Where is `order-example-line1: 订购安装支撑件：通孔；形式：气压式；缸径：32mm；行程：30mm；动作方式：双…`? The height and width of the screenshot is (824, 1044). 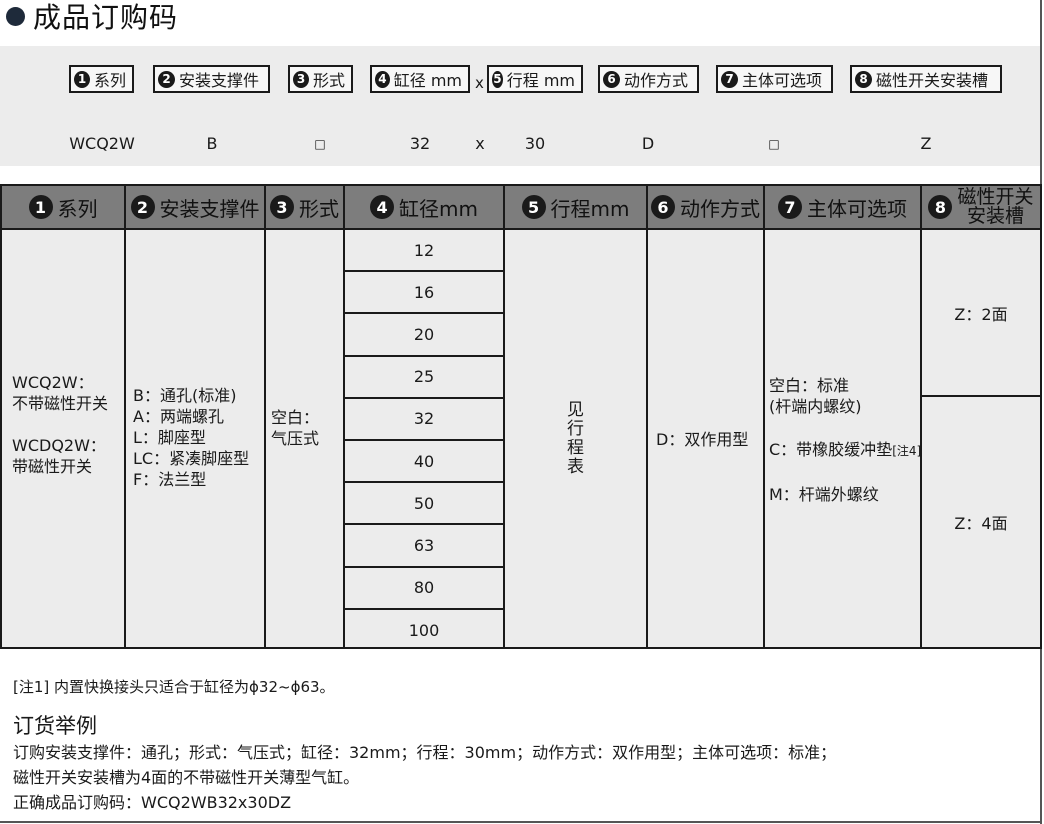 order-example-line1: 订购安装支撑件：通孔；形式：气压式；缸径：32mm；行程：30mm；动作方式：双… is located at coordinates (425, 752).